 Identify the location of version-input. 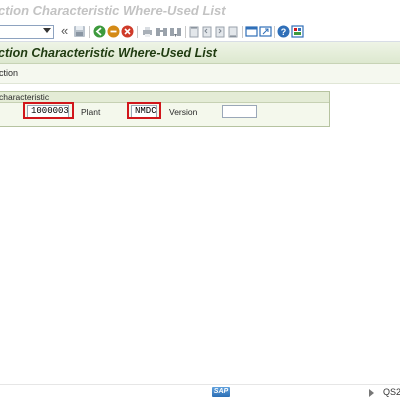
(239, 111).